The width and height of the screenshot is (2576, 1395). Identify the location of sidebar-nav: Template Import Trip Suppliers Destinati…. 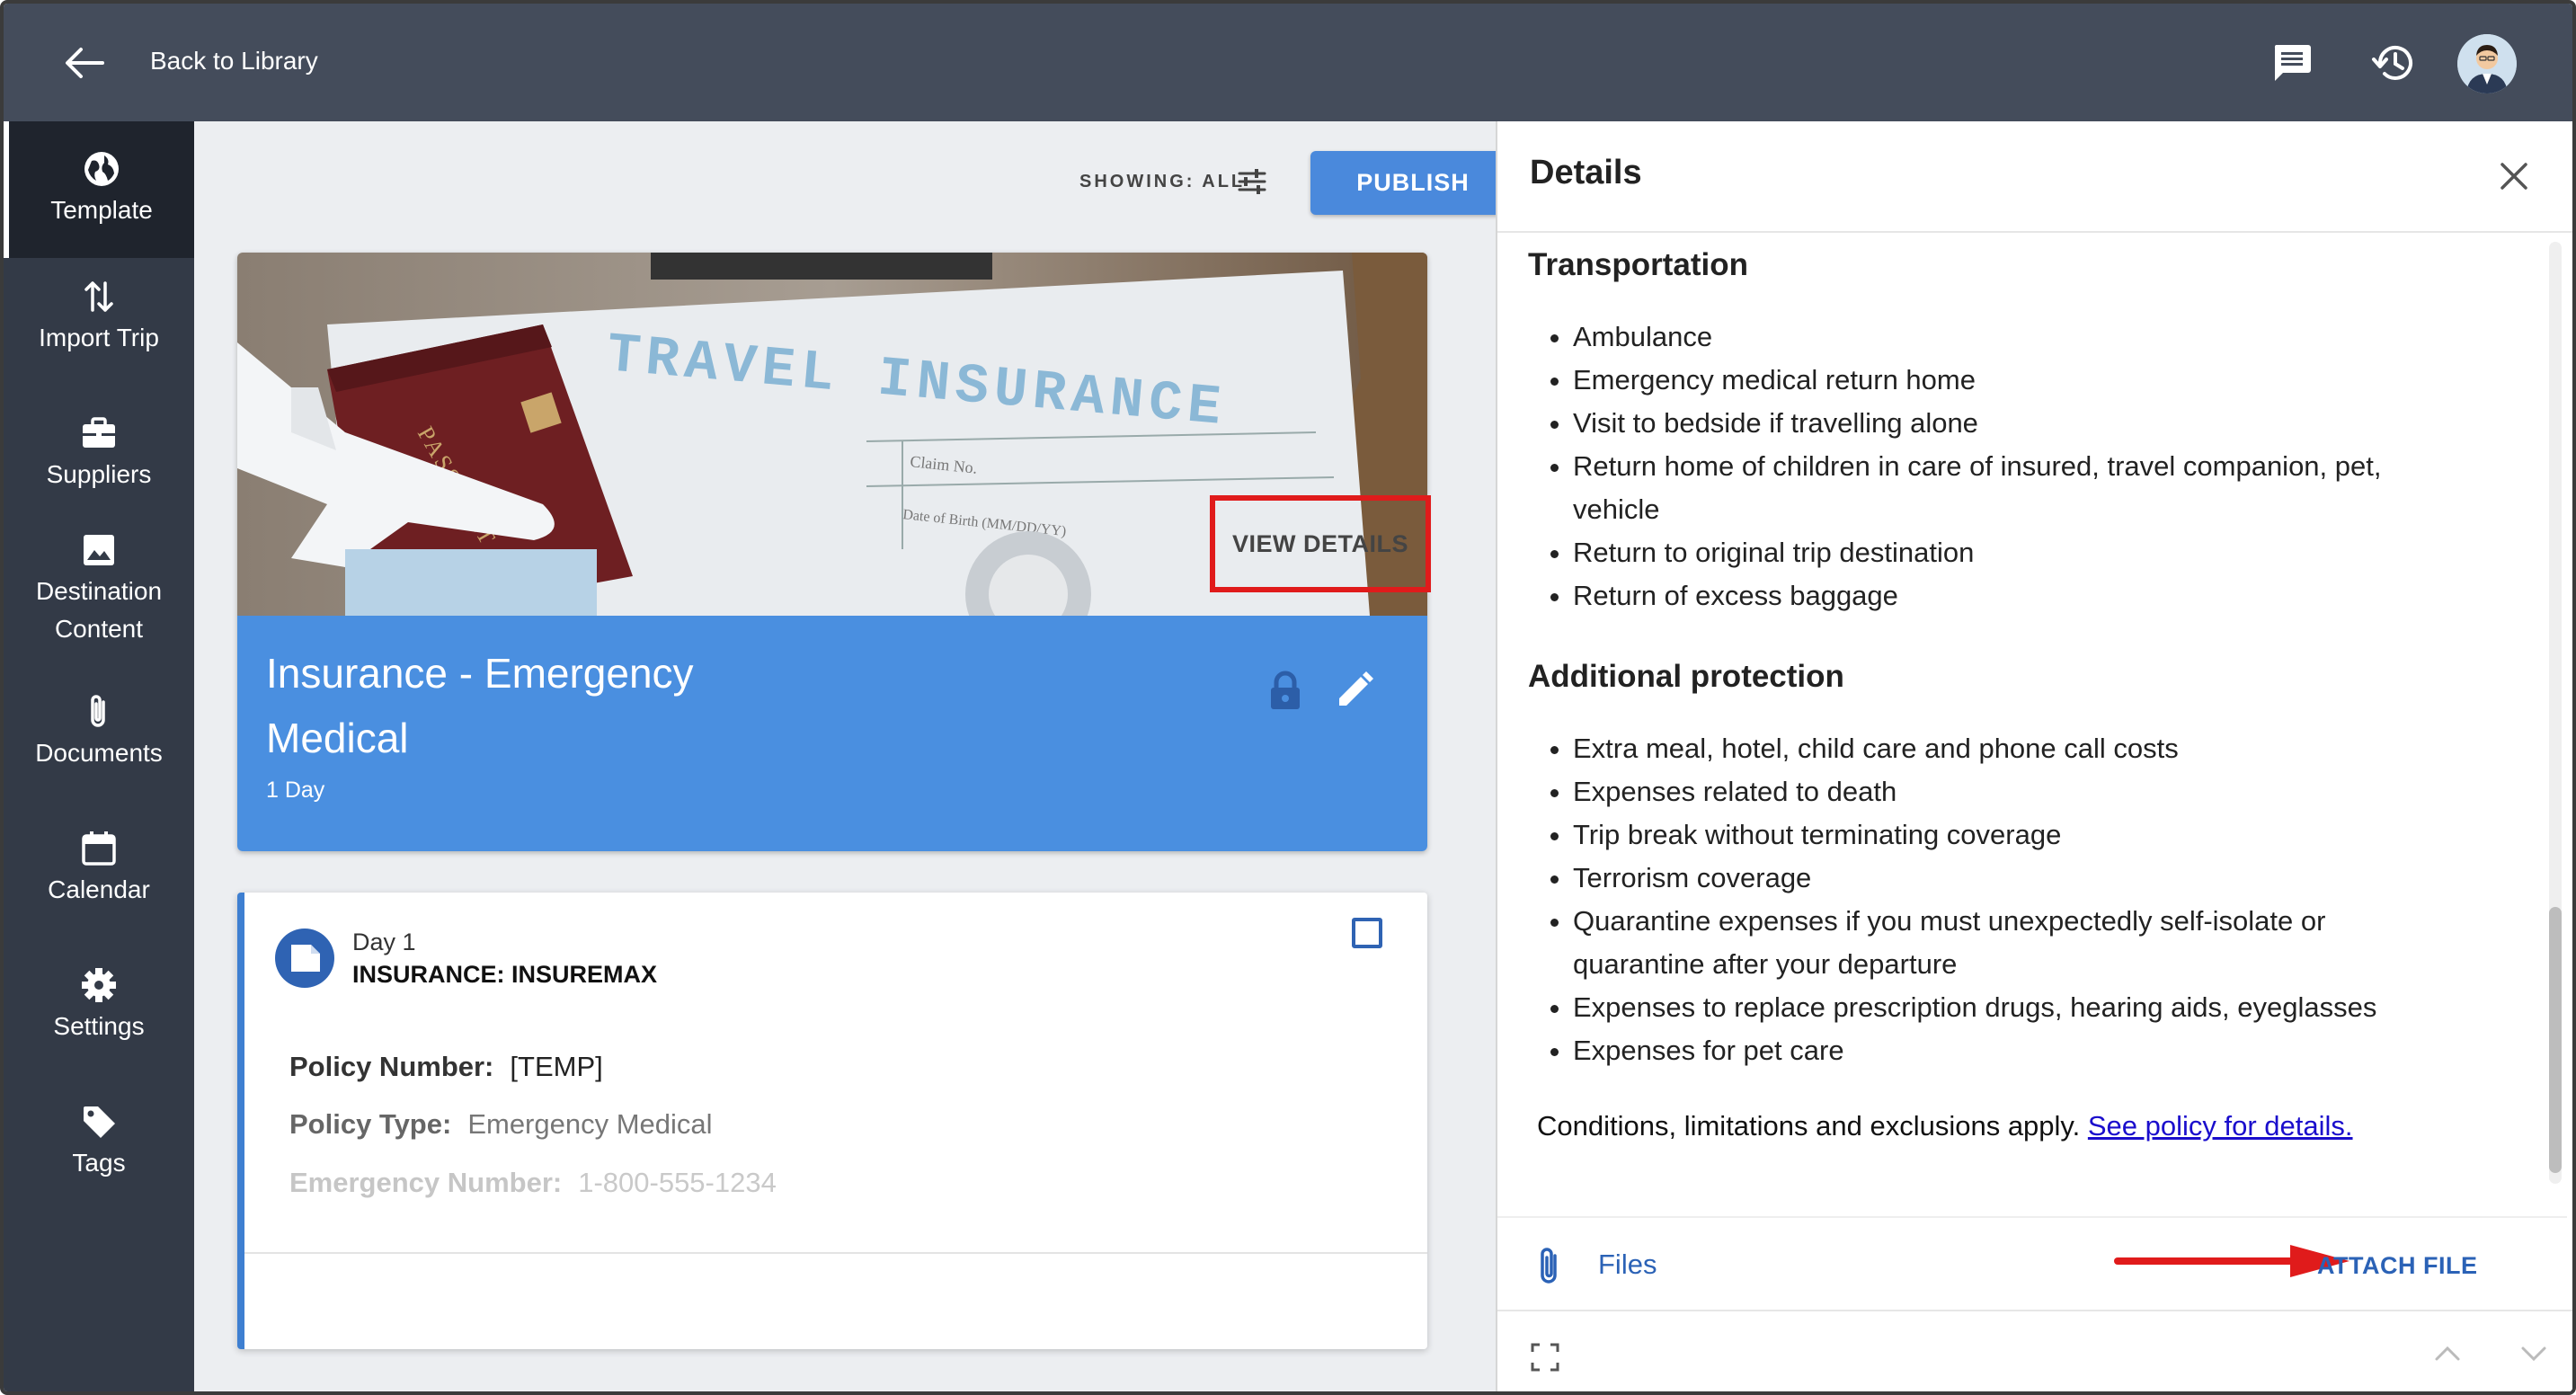
(99, 756).